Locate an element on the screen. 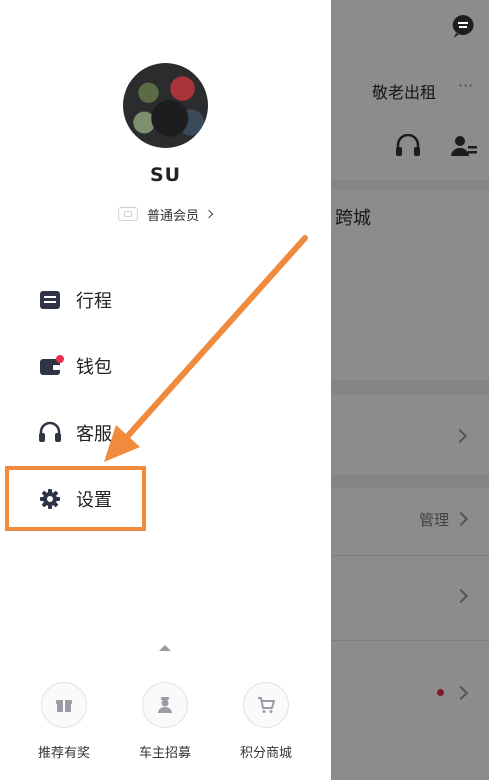 This screenshot has width=489, height=780. annotation-arrow-icon is located at coordinates (206, 348).